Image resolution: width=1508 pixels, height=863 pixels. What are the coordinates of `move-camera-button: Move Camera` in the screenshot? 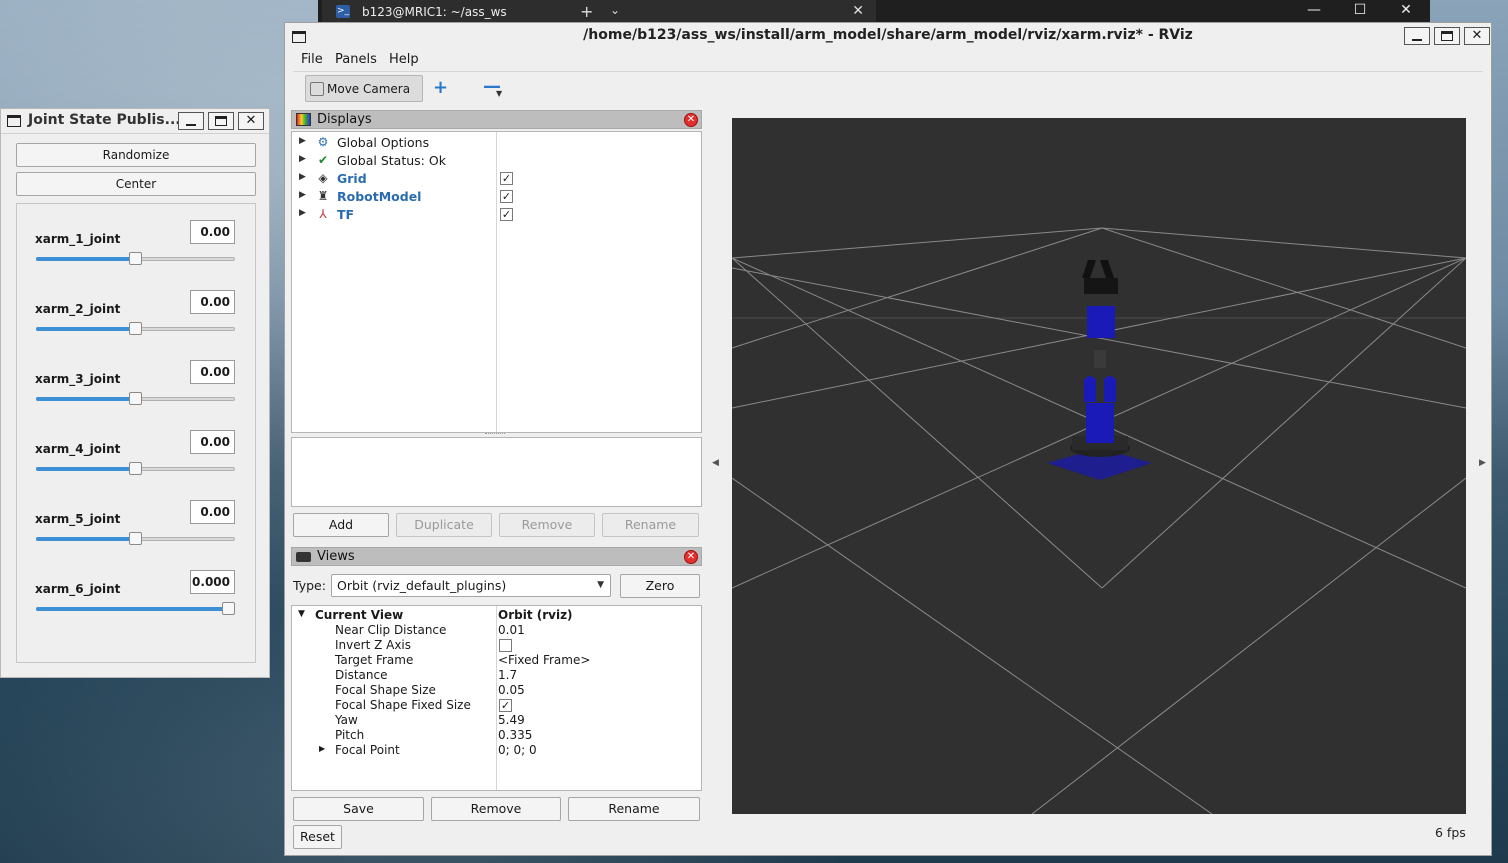 It's located at (364, 88).